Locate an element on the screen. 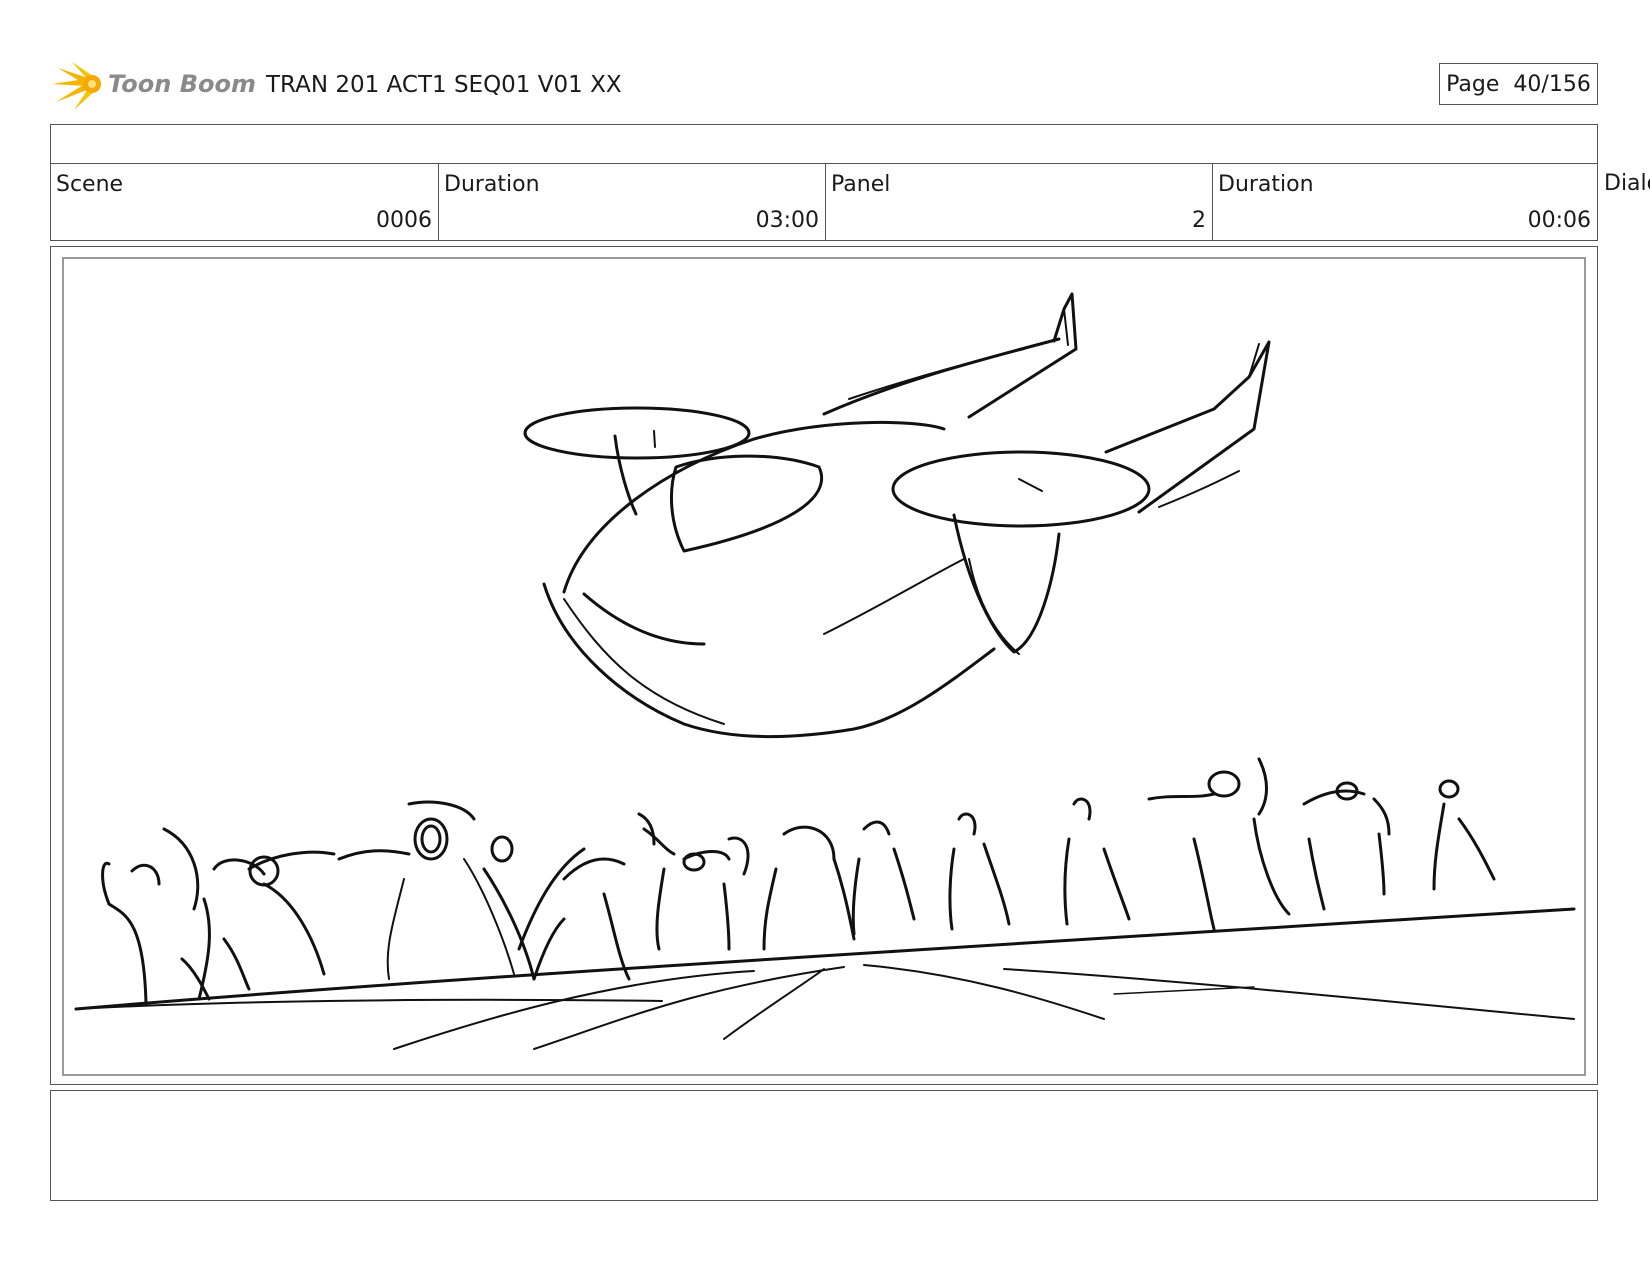 The image size is (1650, 1275). document-title: TRAN 201 ACT1 SEQ01 V01 XX is located at coordinates (444, 85).